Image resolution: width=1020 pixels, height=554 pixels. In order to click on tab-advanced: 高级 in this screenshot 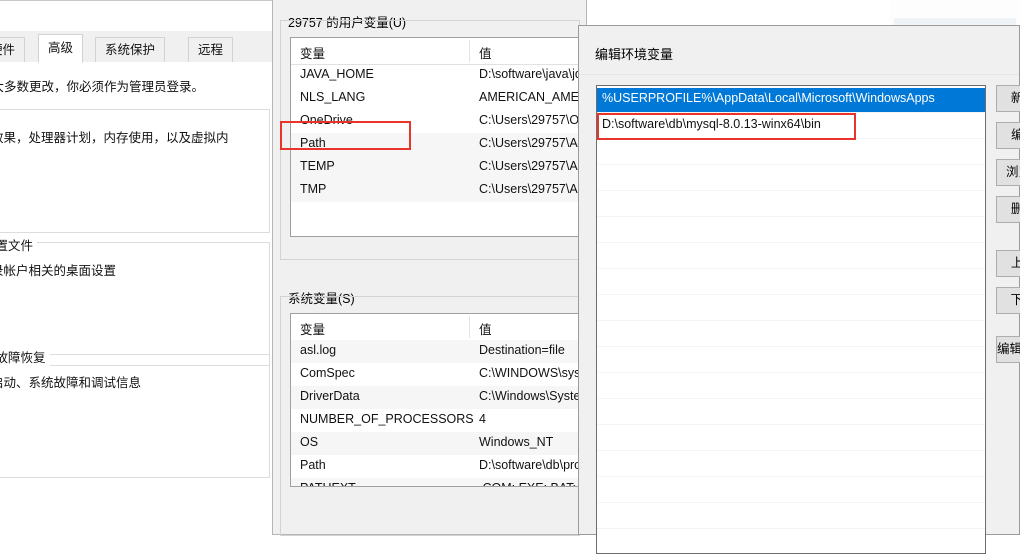, I will do `click(61, 48)`.